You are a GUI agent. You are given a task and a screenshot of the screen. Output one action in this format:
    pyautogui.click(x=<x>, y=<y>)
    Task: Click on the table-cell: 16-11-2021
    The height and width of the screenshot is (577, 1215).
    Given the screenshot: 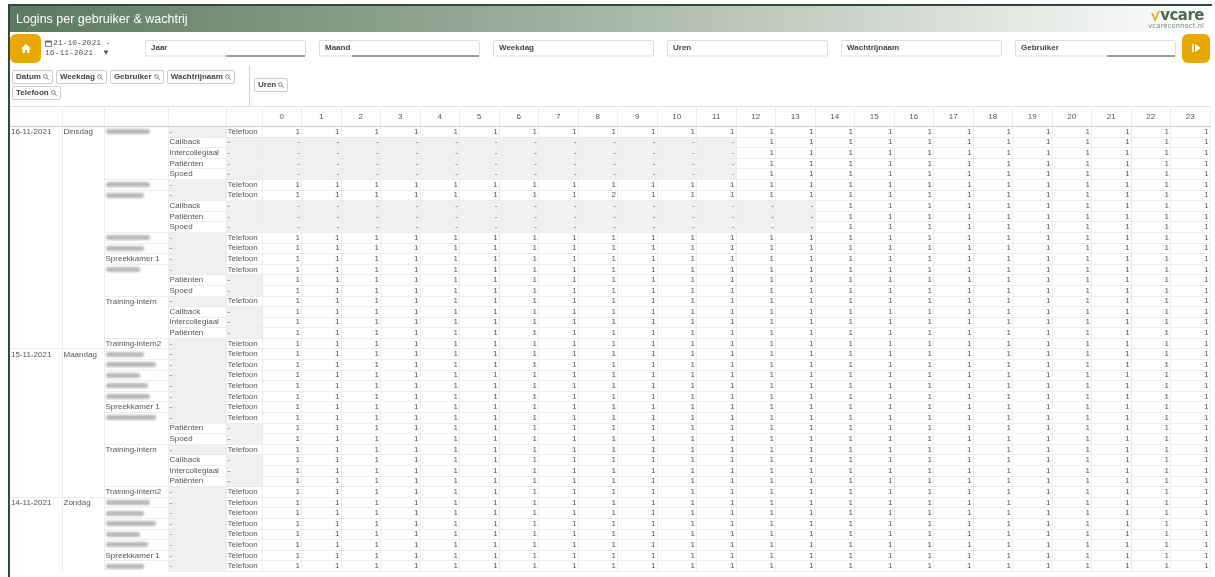 What is the action you would take?
    pyautogui.click(x=36, y=132)
    